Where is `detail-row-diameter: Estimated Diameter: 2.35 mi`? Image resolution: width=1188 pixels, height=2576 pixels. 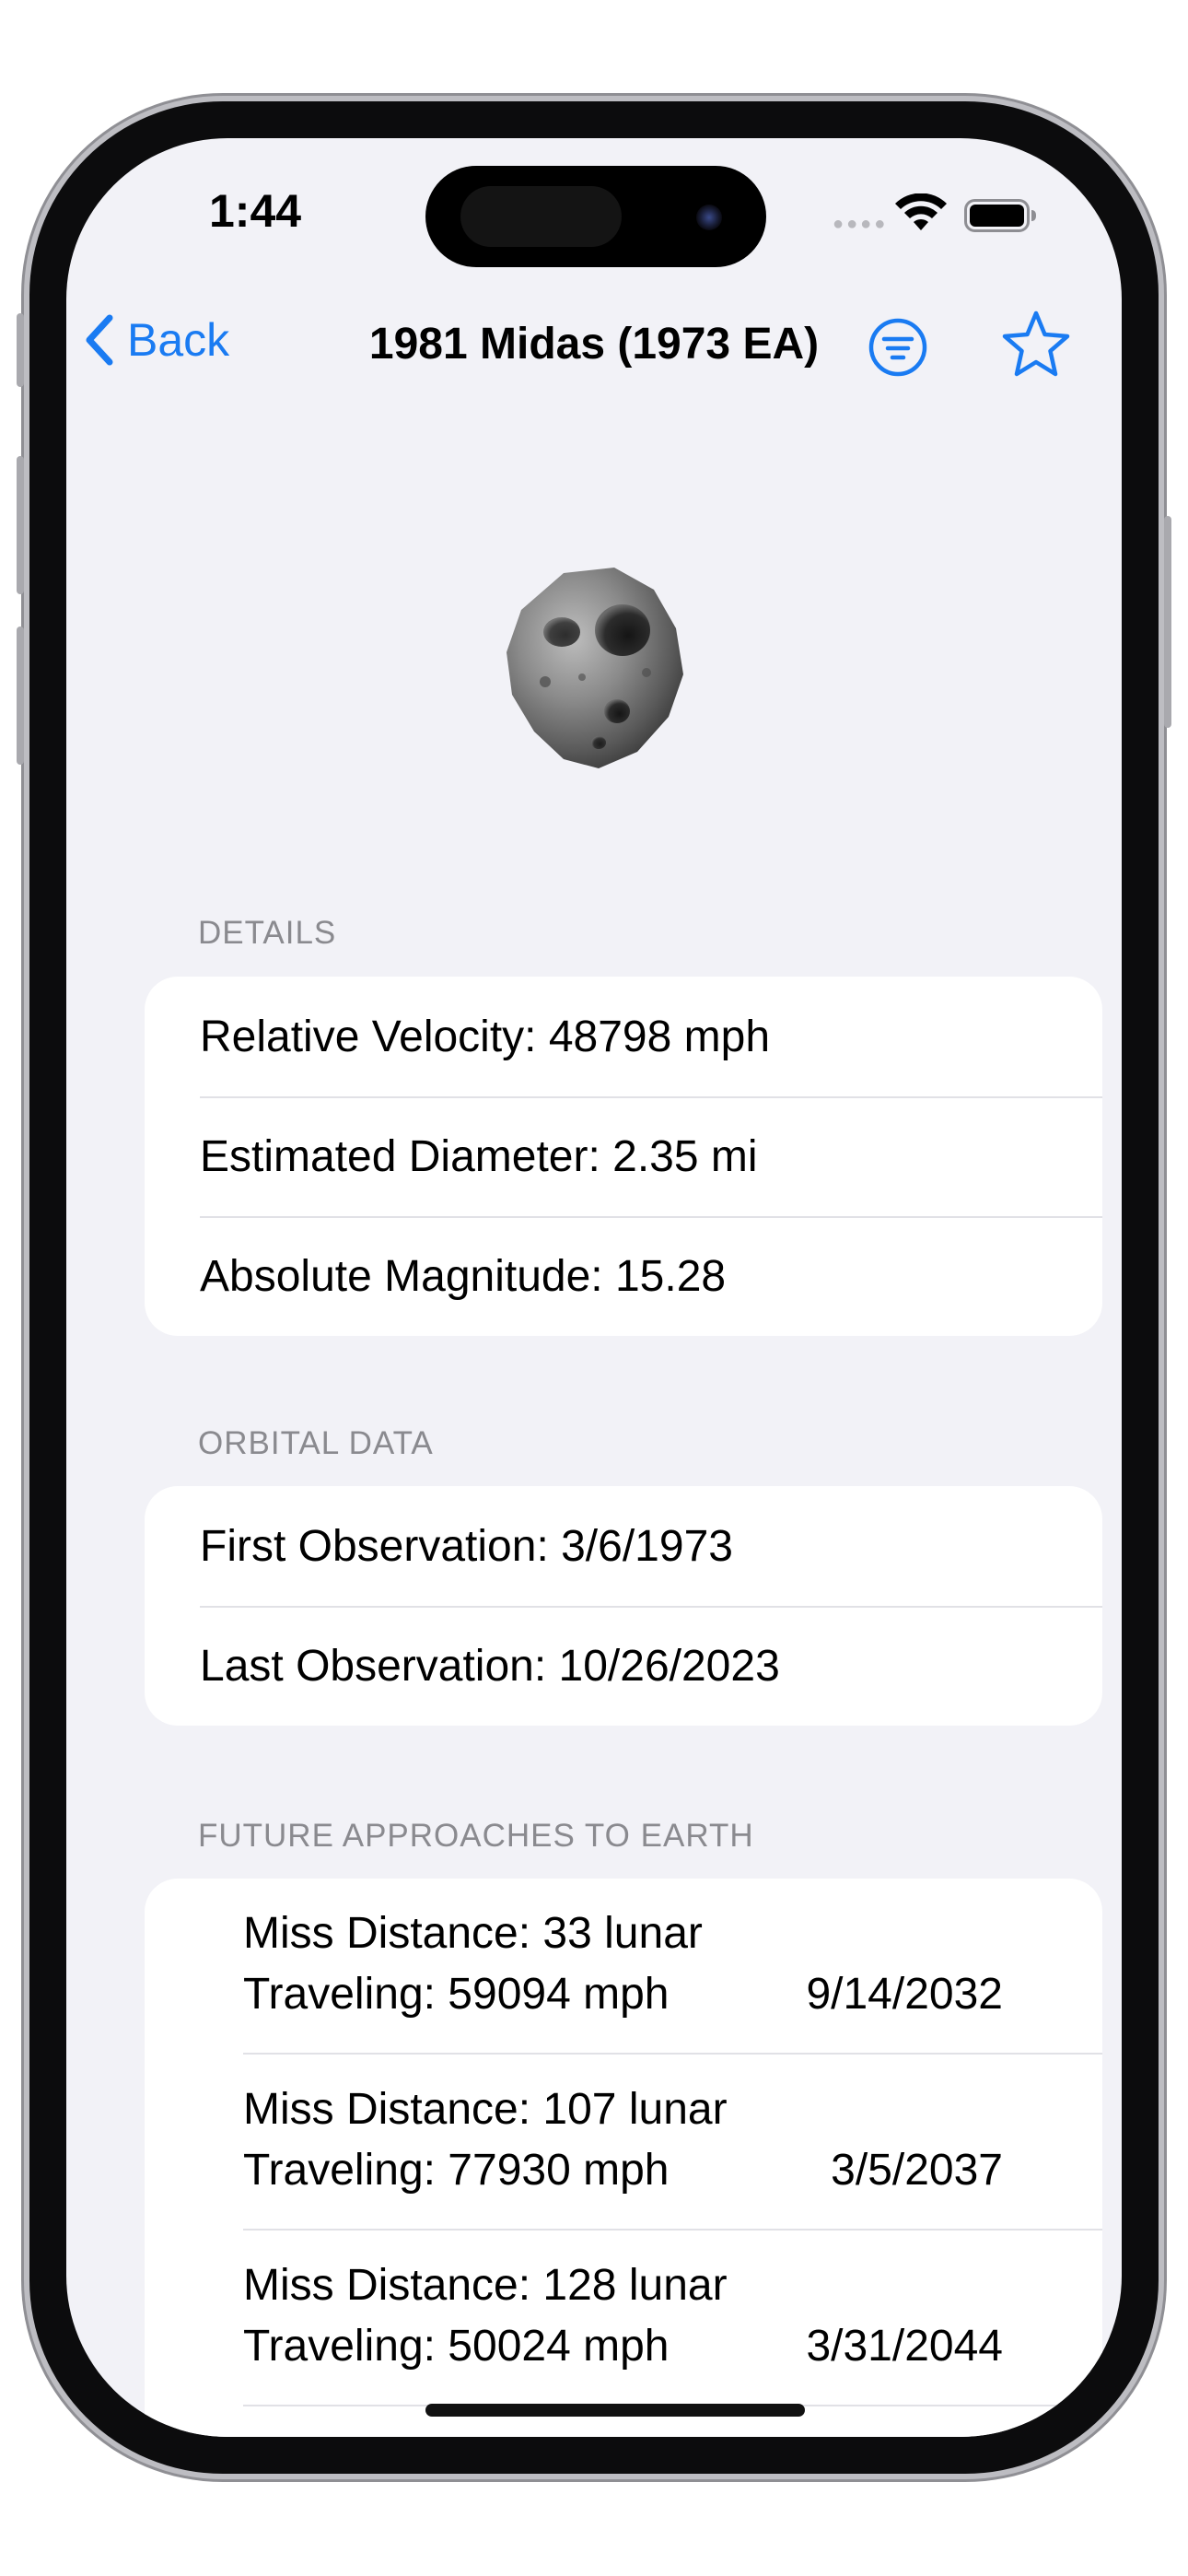 detail-row-diameter: Estimated Diameter: 2.35 mi is located at coordinates (623, 1156).